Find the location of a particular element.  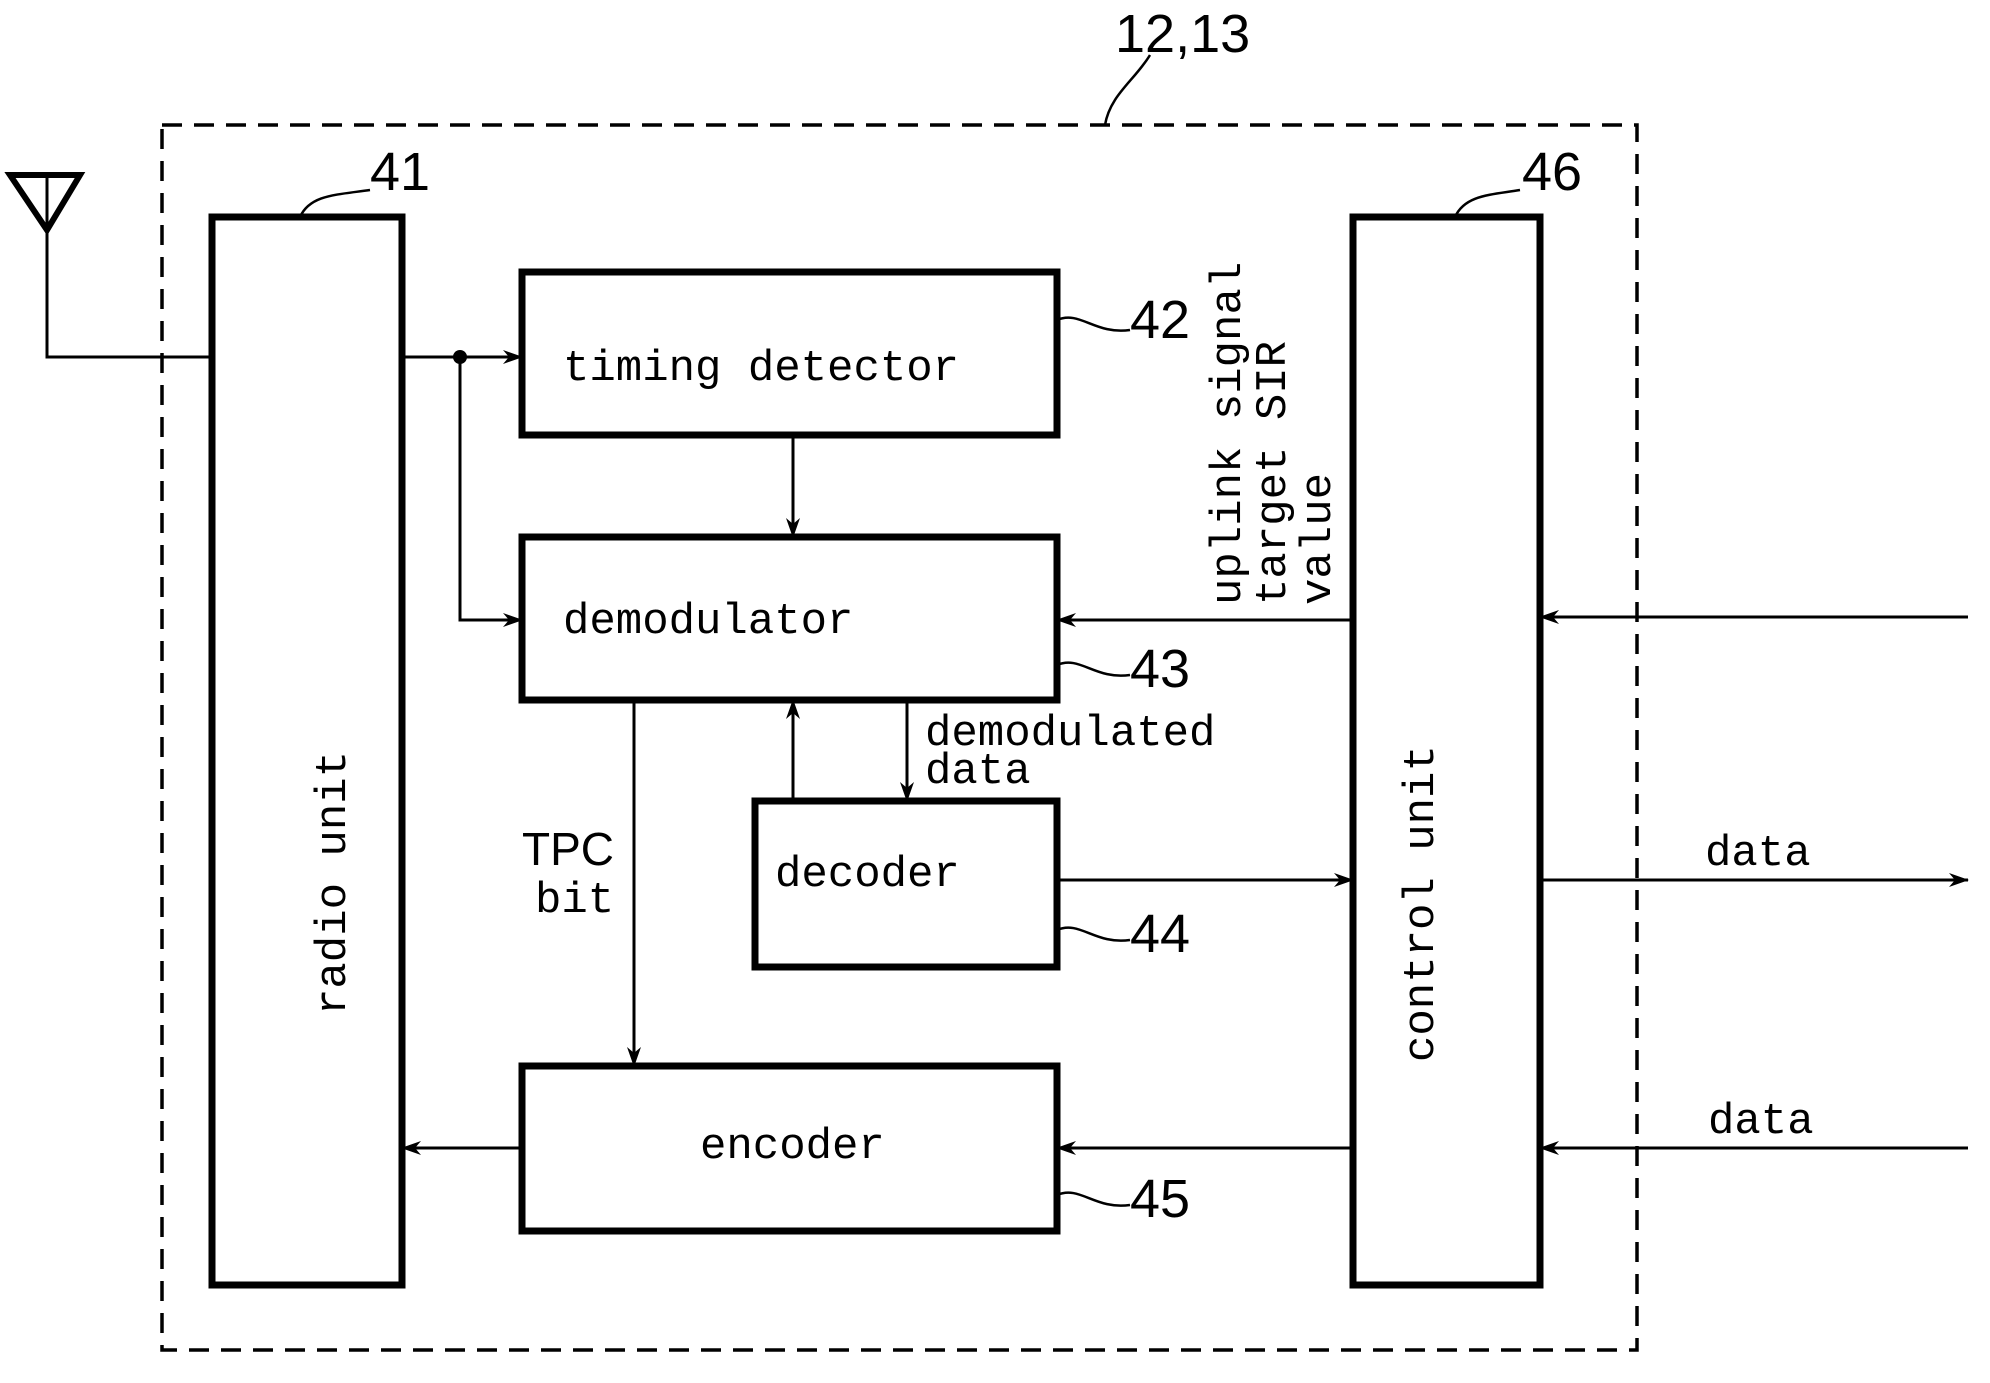

encoder-block: encoder is located at coordinates (789, 1148).